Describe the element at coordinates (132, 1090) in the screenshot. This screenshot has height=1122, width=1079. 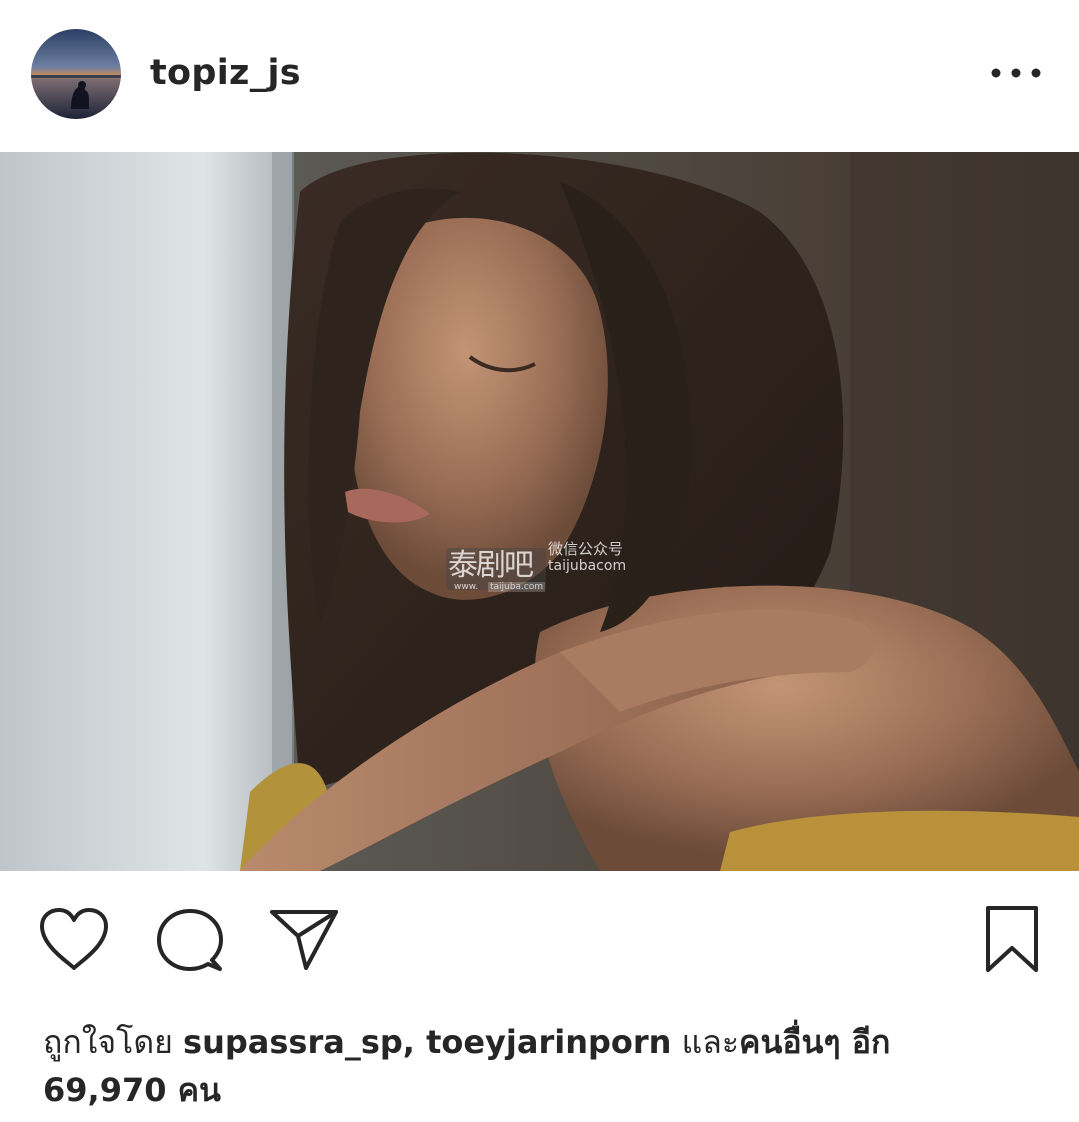
I see `likes-count: 69,970 คน` at that location.